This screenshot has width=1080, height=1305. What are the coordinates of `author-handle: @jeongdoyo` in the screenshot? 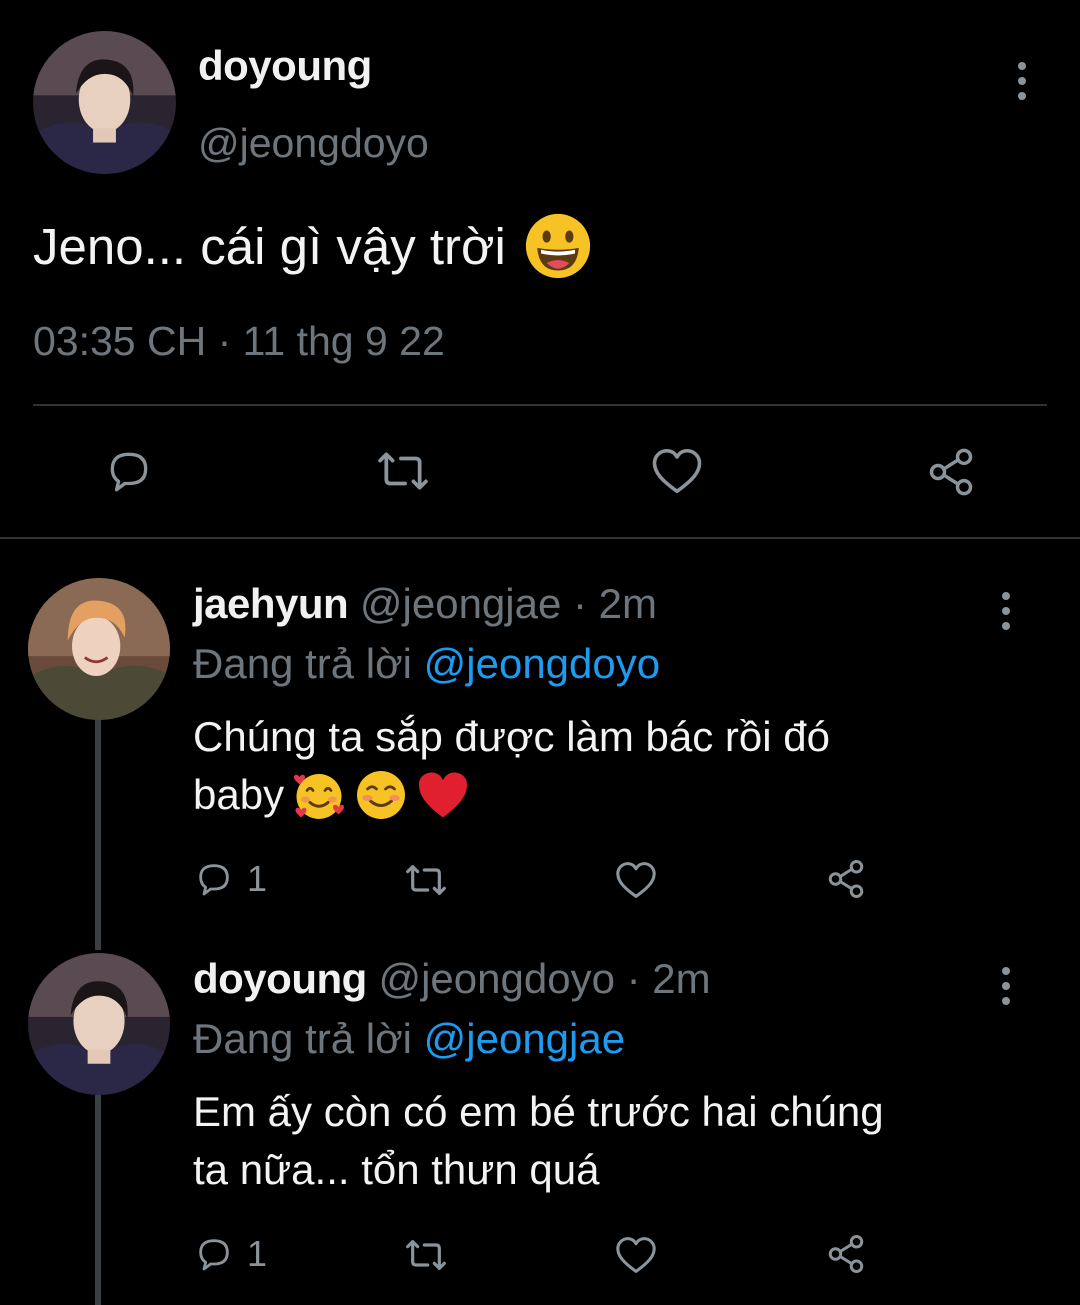 It's located at (313, 143).